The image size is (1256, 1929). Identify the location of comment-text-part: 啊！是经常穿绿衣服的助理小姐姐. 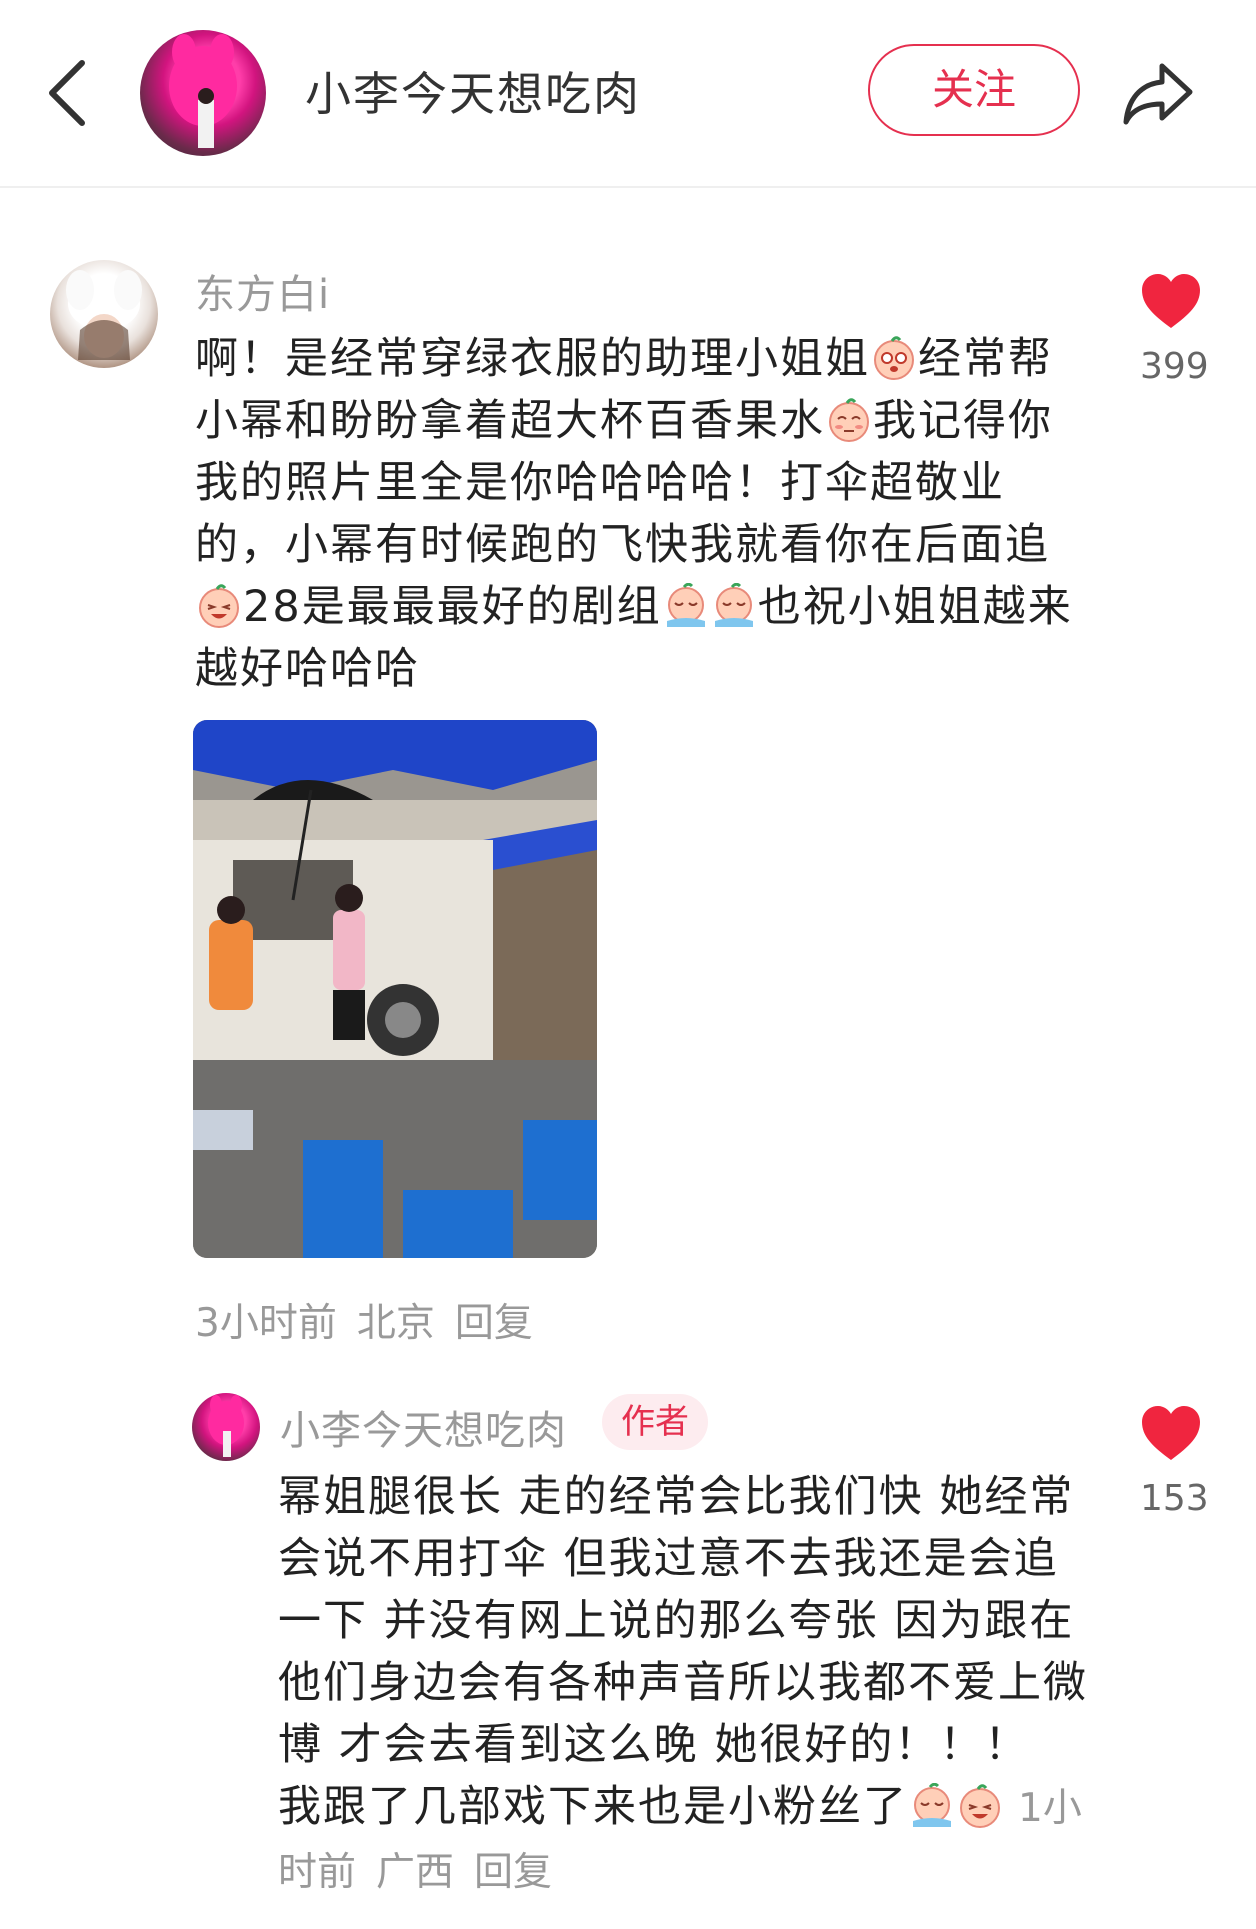
(532, 359).